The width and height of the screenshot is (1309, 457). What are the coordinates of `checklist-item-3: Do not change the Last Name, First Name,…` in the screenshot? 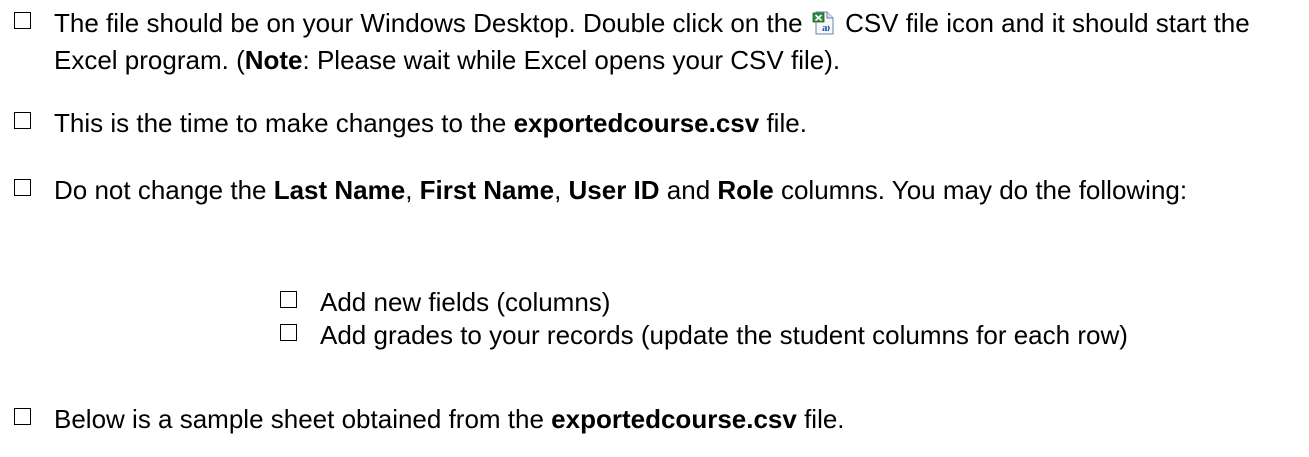 It's located at (661, 190).